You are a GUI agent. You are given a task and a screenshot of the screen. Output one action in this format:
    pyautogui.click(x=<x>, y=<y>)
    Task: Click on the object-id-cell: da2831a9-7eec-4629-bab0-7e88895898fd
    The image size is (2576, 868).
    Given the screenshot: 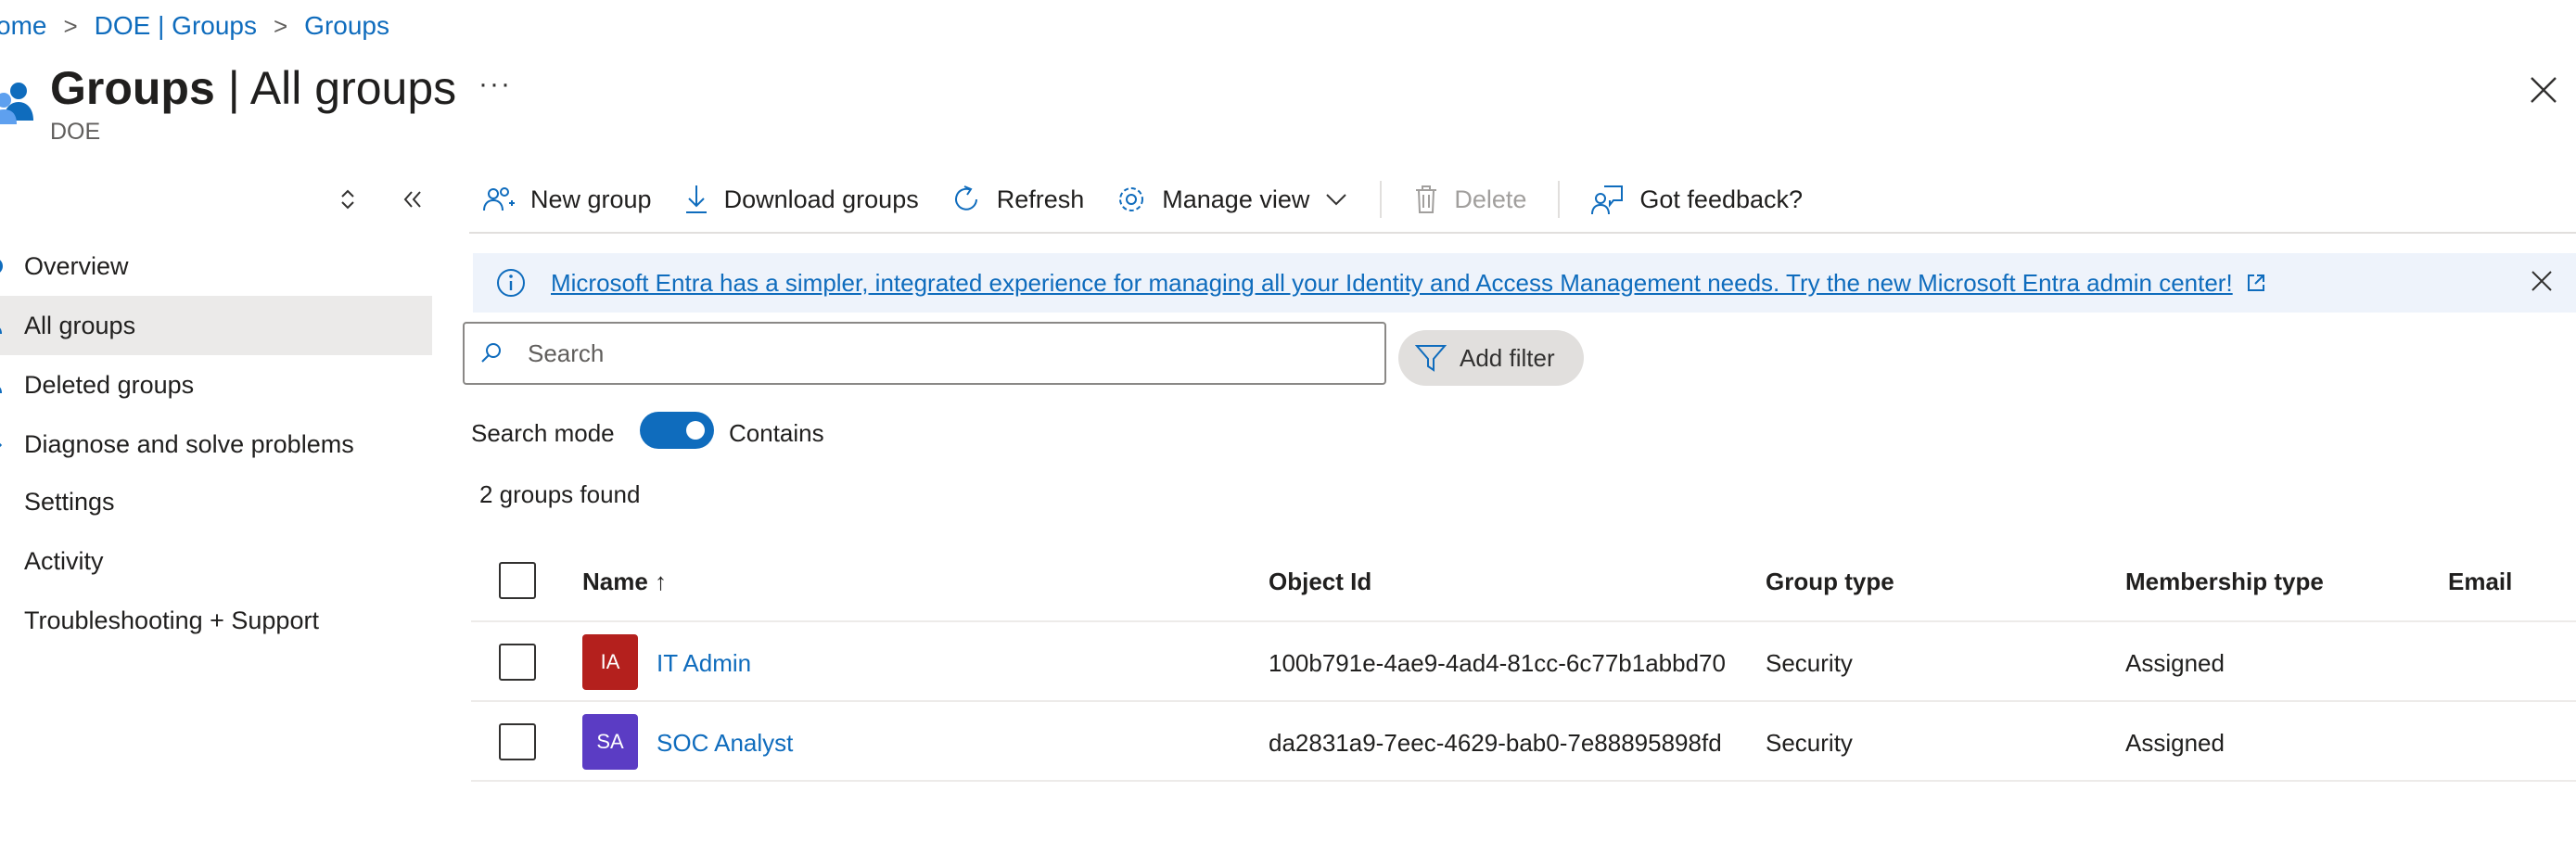 What is the action you would take?
    pyautogui.click(x=1495, y=743)
    